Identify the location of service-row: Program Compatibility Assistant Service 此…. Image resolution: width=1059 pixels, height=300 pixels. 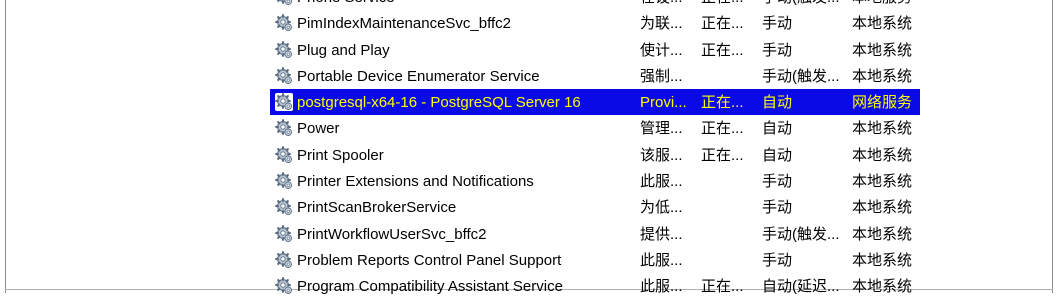
(595, 286).